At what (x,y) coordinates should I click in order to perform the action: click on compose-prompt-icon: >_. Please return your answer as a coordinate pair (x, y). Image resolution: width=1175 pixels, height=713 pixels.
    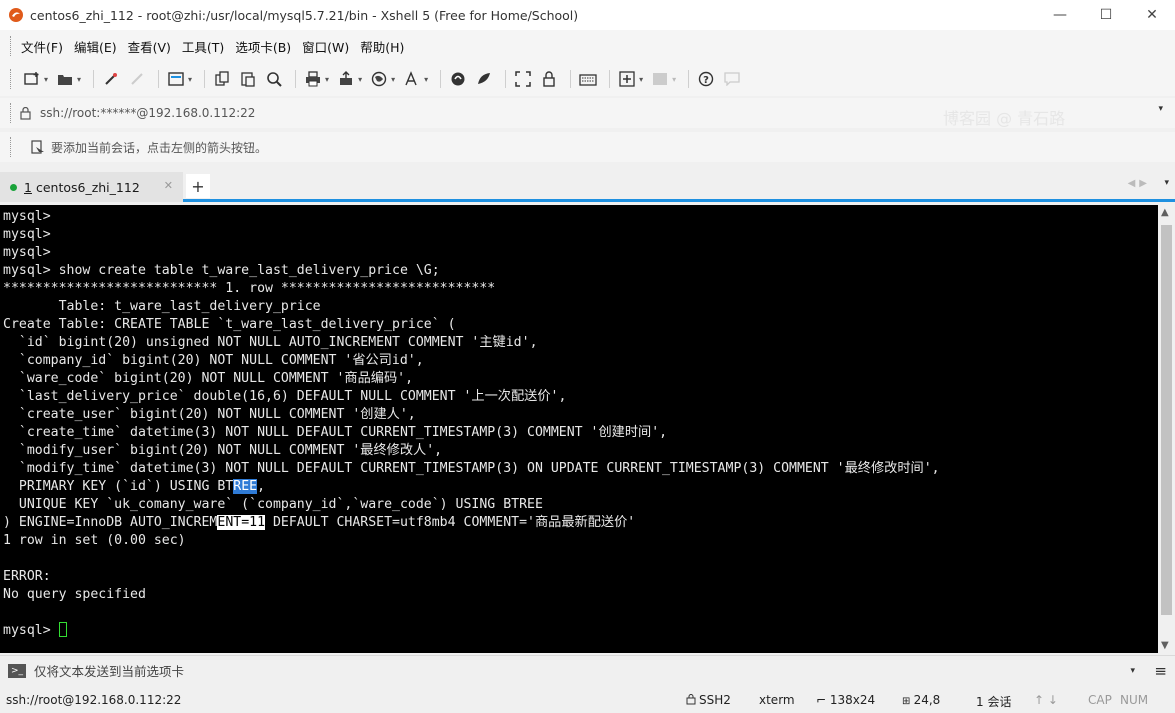
    Looking at the image, I should click on (17, 670).